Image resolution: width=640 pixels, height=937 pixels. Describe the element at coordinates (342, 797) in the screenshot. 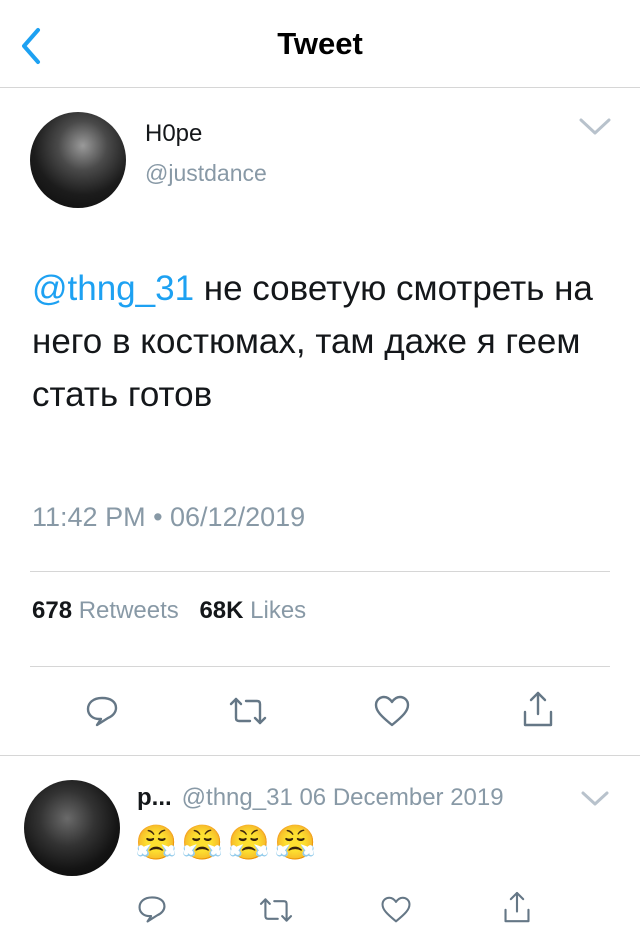

I see `reply-meta: @thng_31 06 December 2019` at that location.